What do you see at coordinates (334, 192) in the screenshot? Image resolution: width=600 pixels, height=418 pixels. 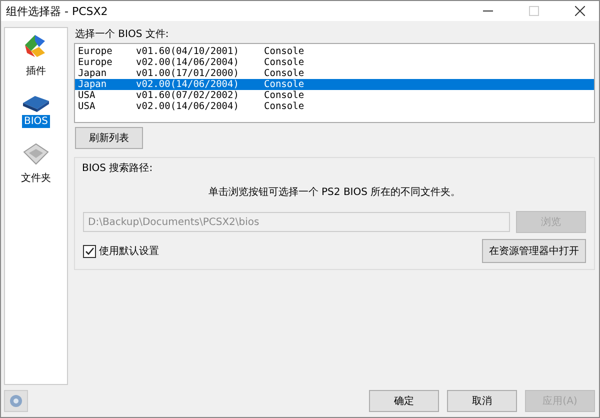 I see `hint-text: 单击浏览按钮可选择一个 PS2 BIOS 所在的不同文件夹。` at bounding box center [334, 192].